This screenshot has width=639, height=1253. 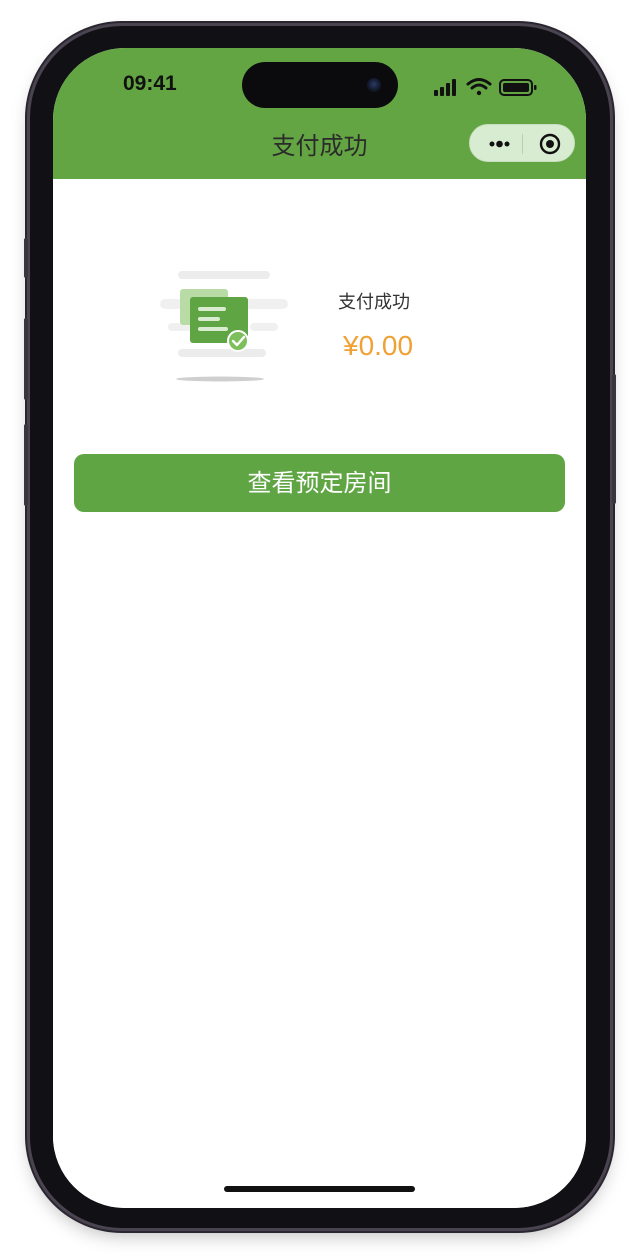 I want to click on volume-up-button, so click(x=26, y=359).